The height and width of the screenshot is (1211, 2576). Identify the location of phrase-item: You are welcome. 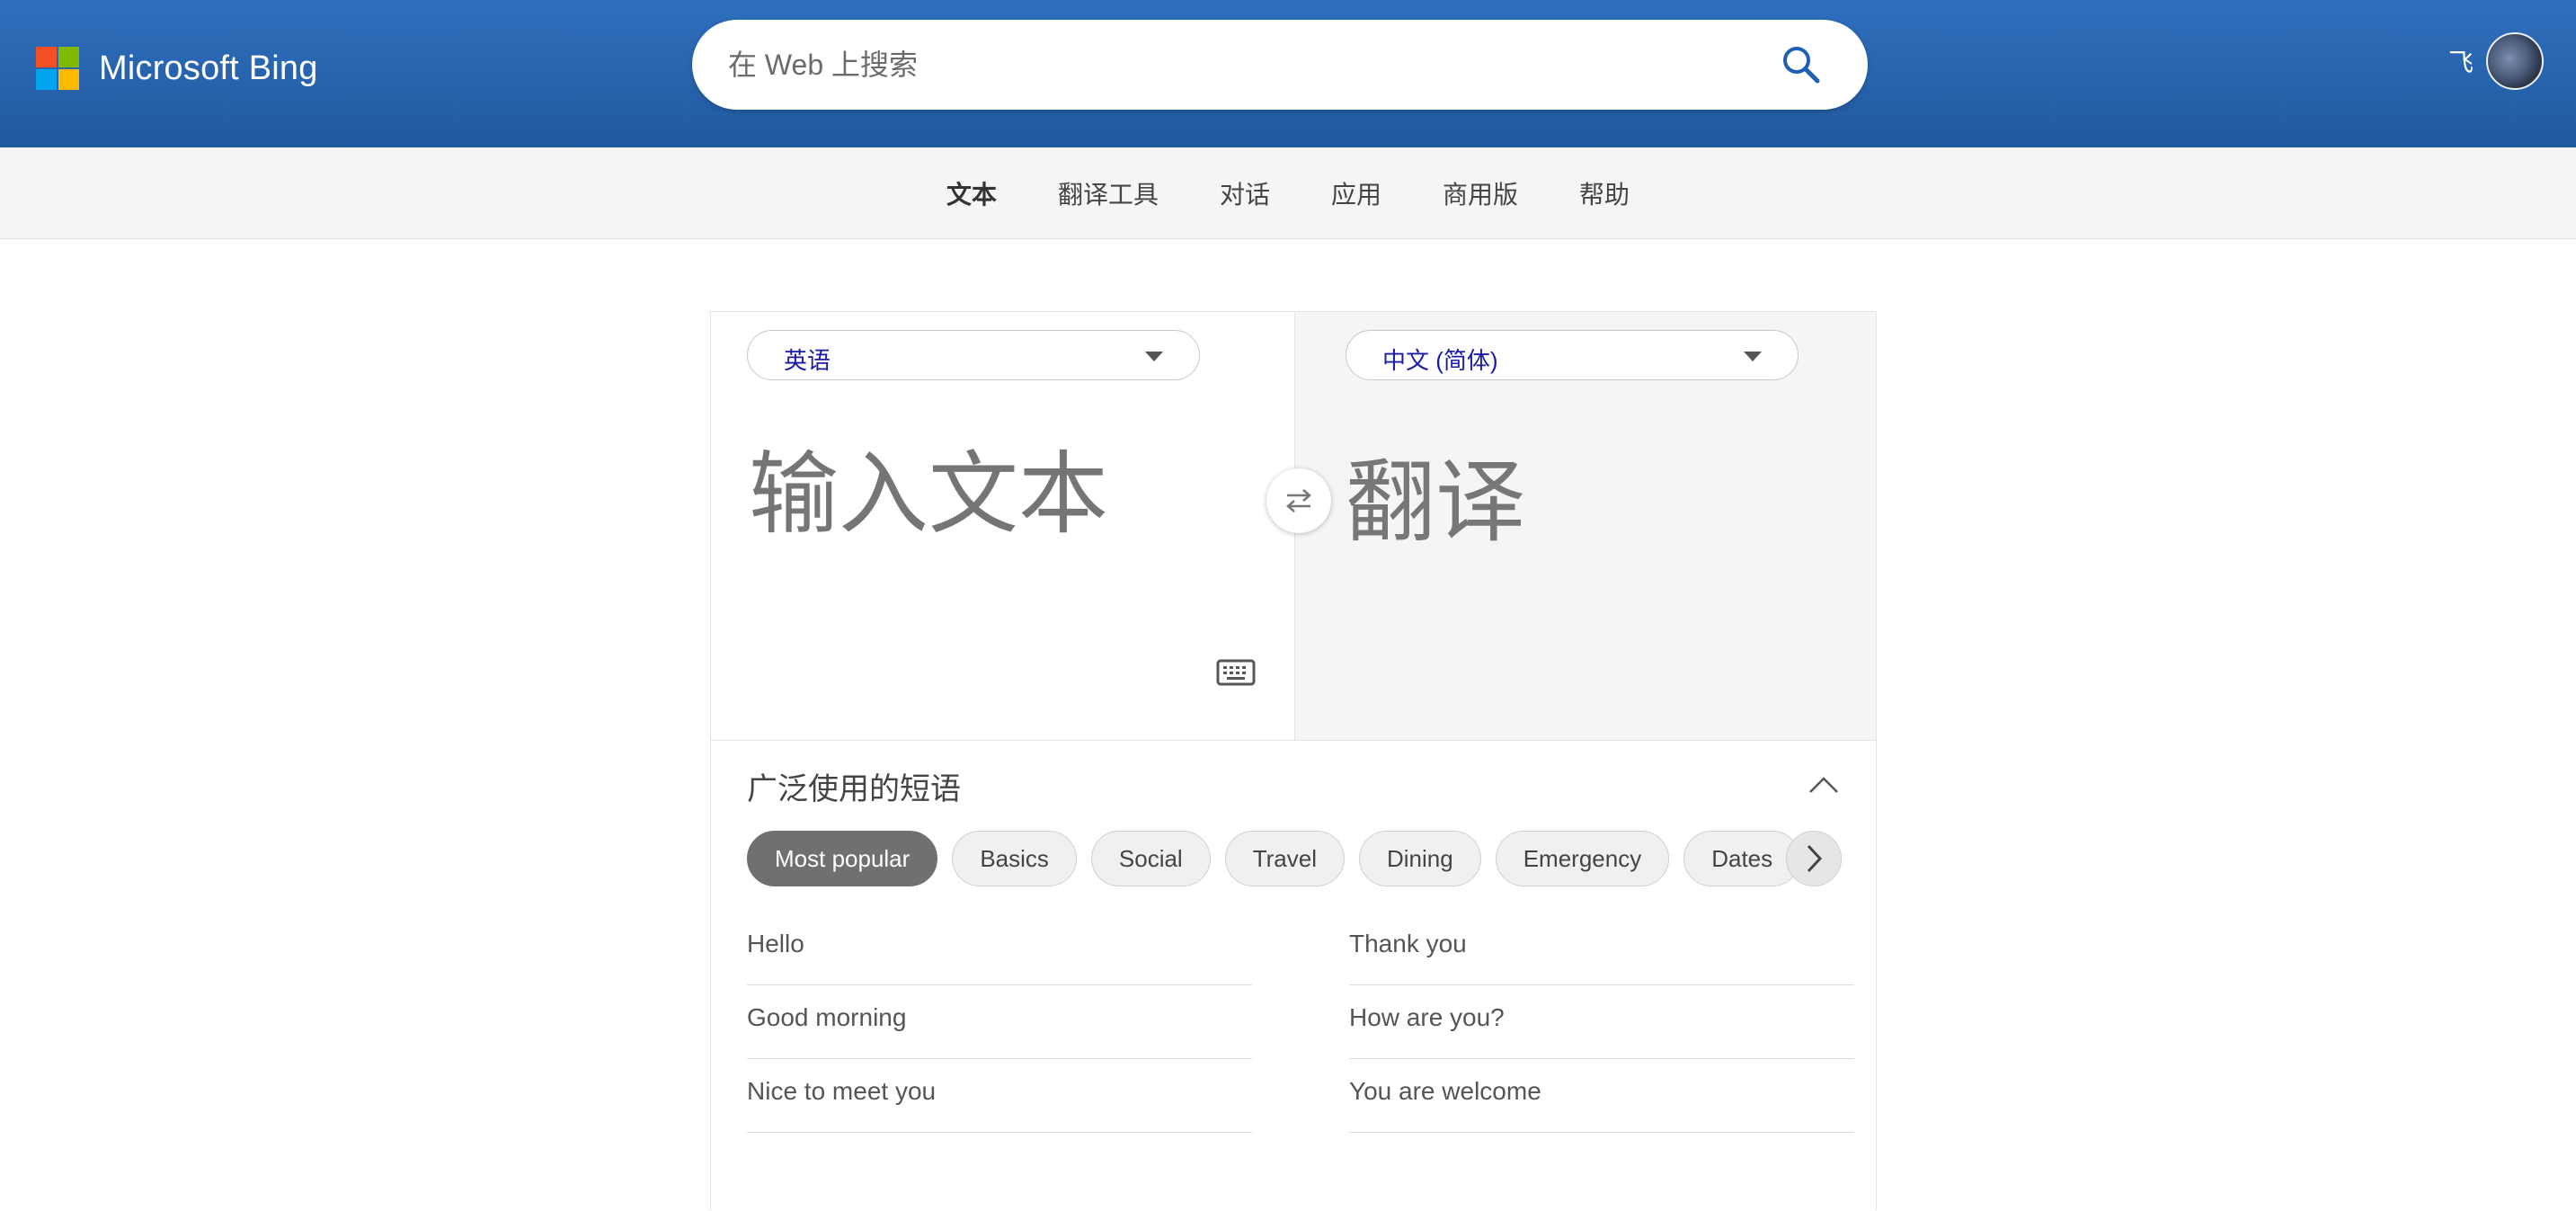
(1601, 1096).